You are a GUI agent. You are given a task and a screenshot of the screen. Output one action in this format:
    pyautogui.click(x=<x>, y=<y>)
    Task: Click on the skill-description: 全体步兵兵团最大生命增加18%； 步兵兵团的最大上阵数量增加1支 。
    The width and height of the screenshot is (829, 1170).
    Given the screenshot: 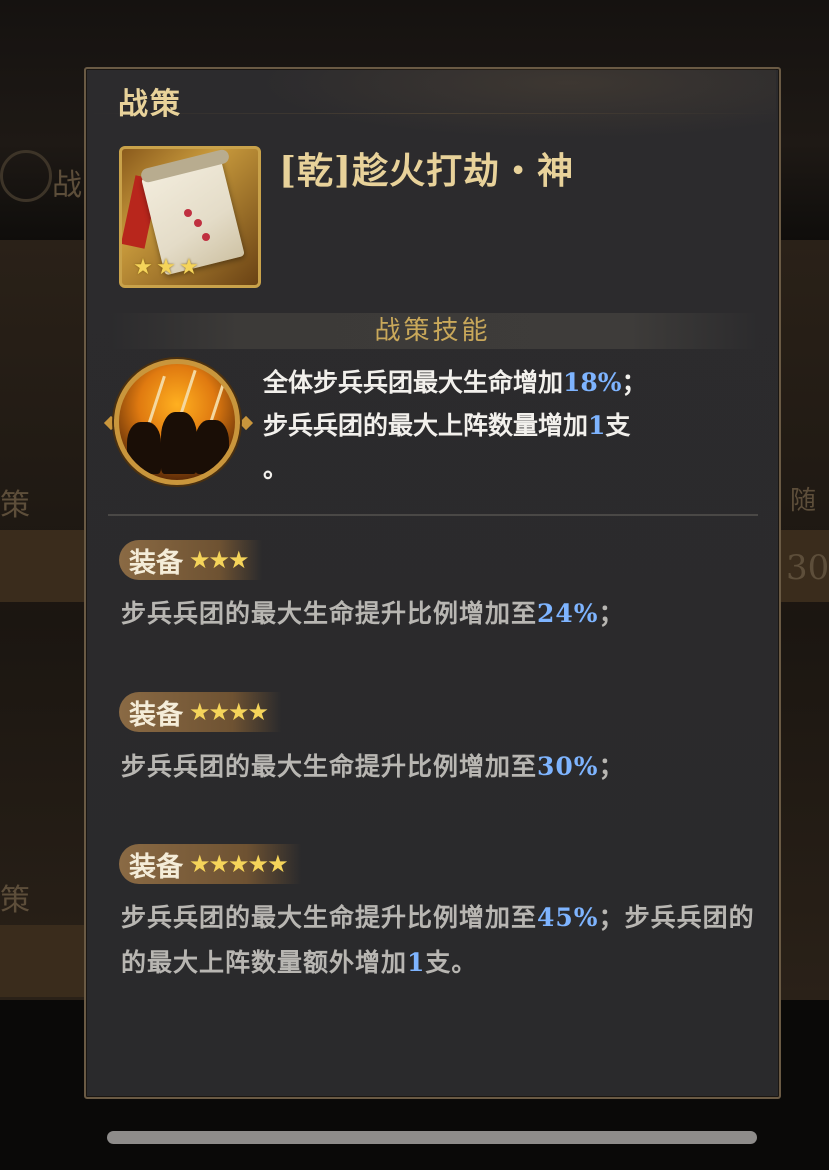 What is the action you would take?
    pyautogui.click(x=503, y=425)
    